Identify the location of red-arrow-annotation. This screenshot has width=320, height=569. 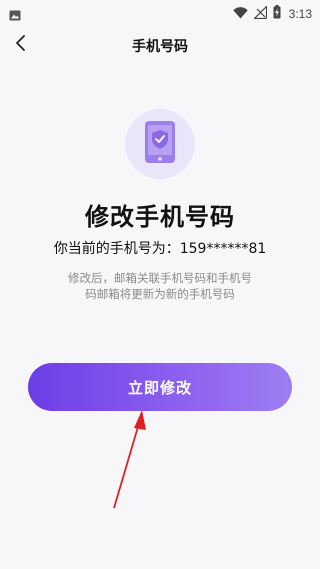
(129, 459).